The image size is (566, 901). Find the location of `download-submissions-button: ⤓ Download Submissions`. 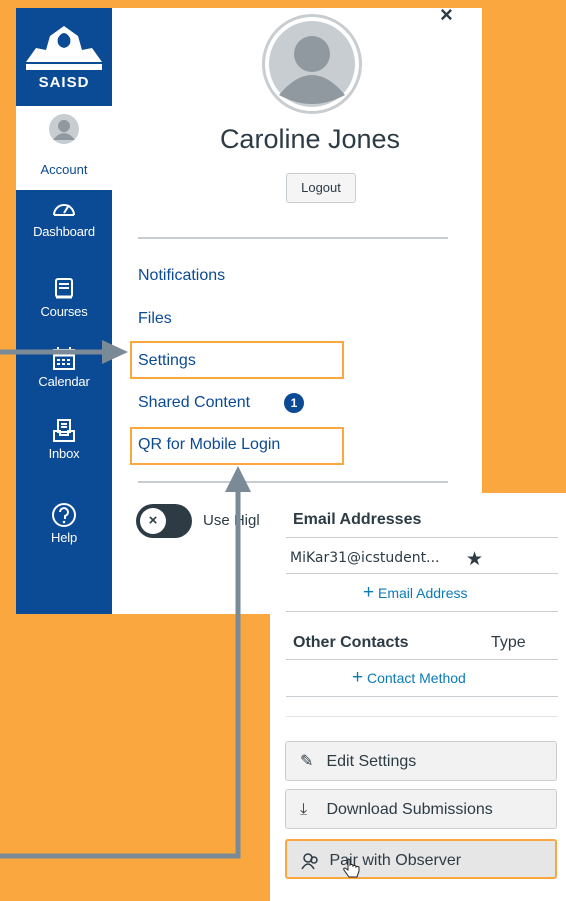

download-submissions-button: ⤓ Download Submissions is located at coordinates (421, 809).